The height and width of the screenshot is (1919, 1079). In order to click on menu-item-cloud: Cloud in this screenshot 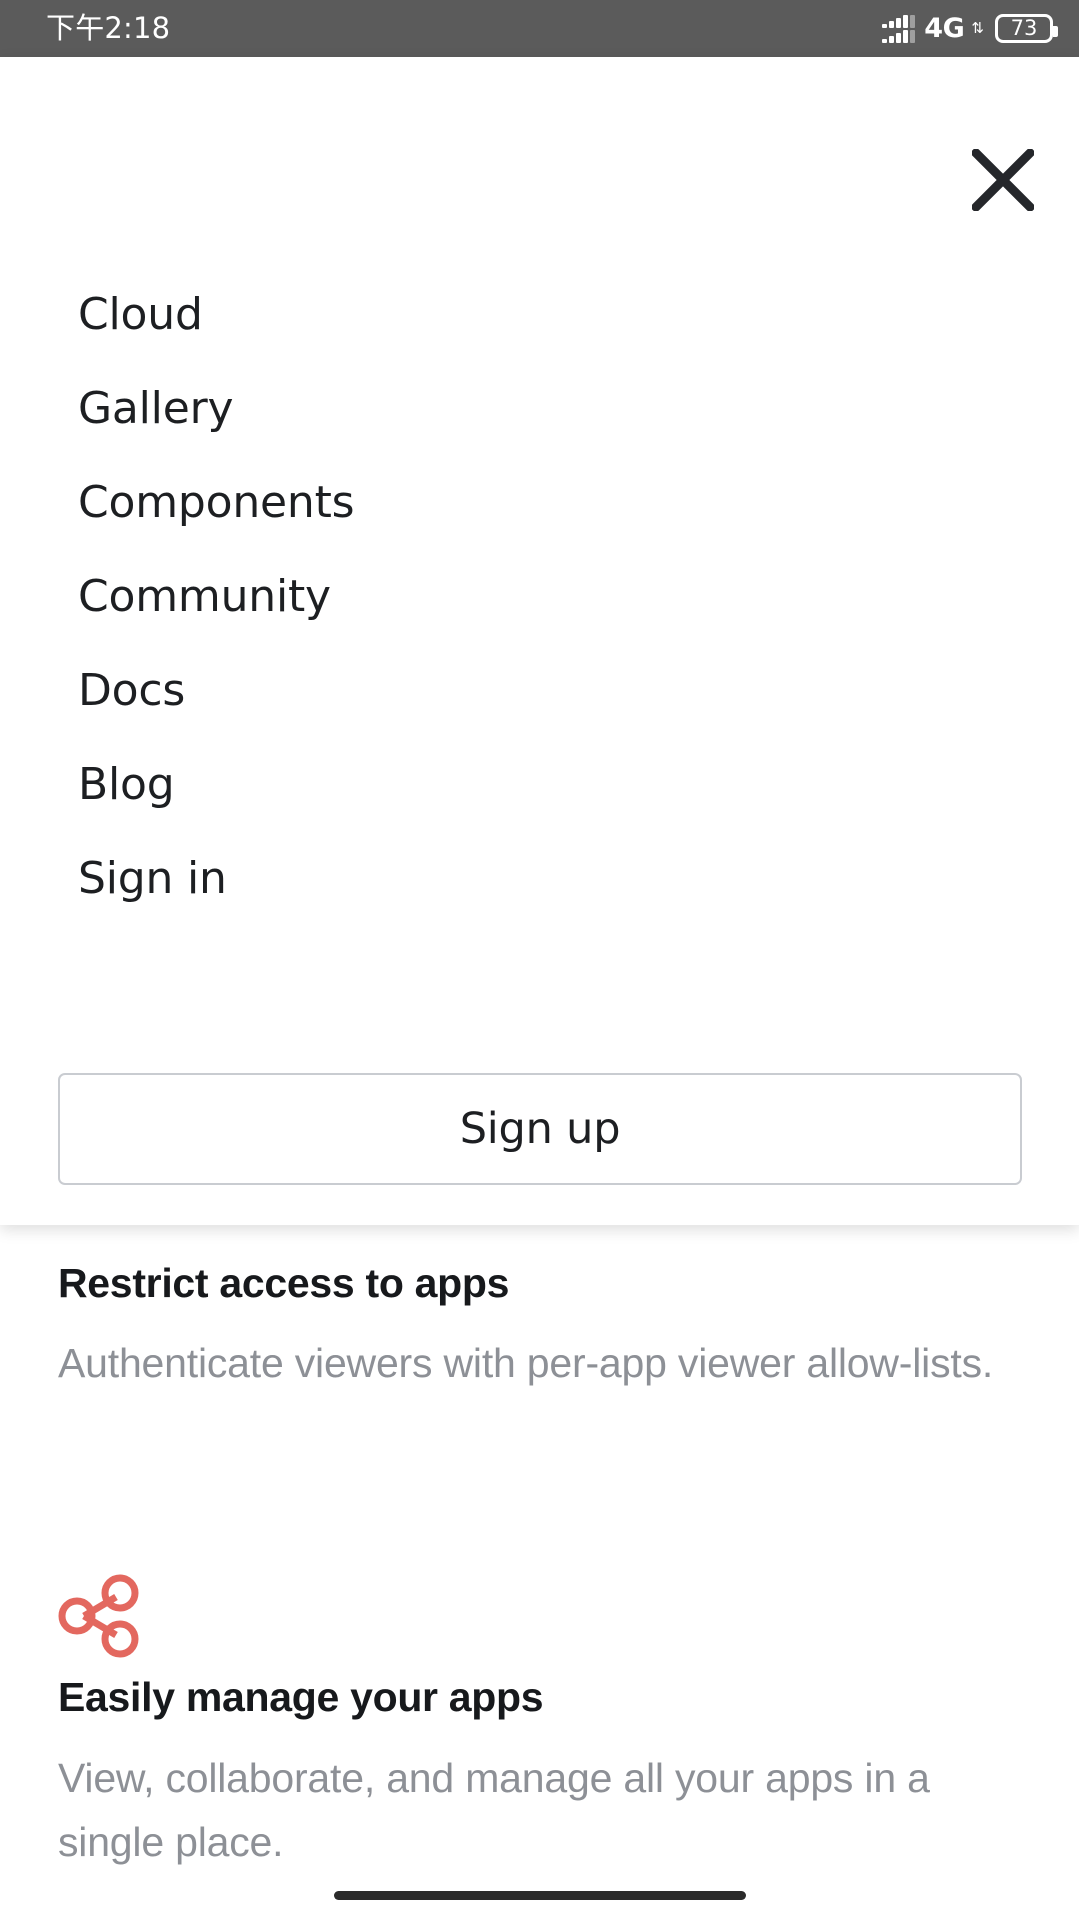, I will do `click(539, 314)`.